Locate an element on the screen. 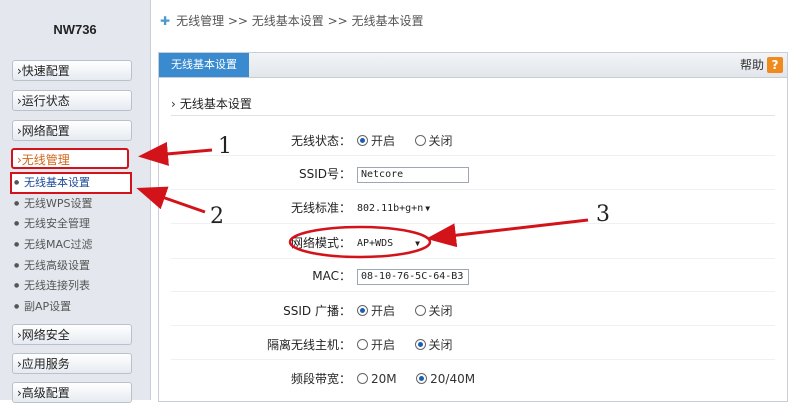 The image size is (790, 404). annotation-ellipse is located at coordinates (360, 242).